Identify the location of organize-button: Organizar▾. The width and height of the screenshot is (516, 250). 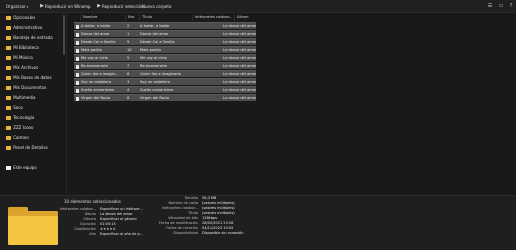
(17, 6).